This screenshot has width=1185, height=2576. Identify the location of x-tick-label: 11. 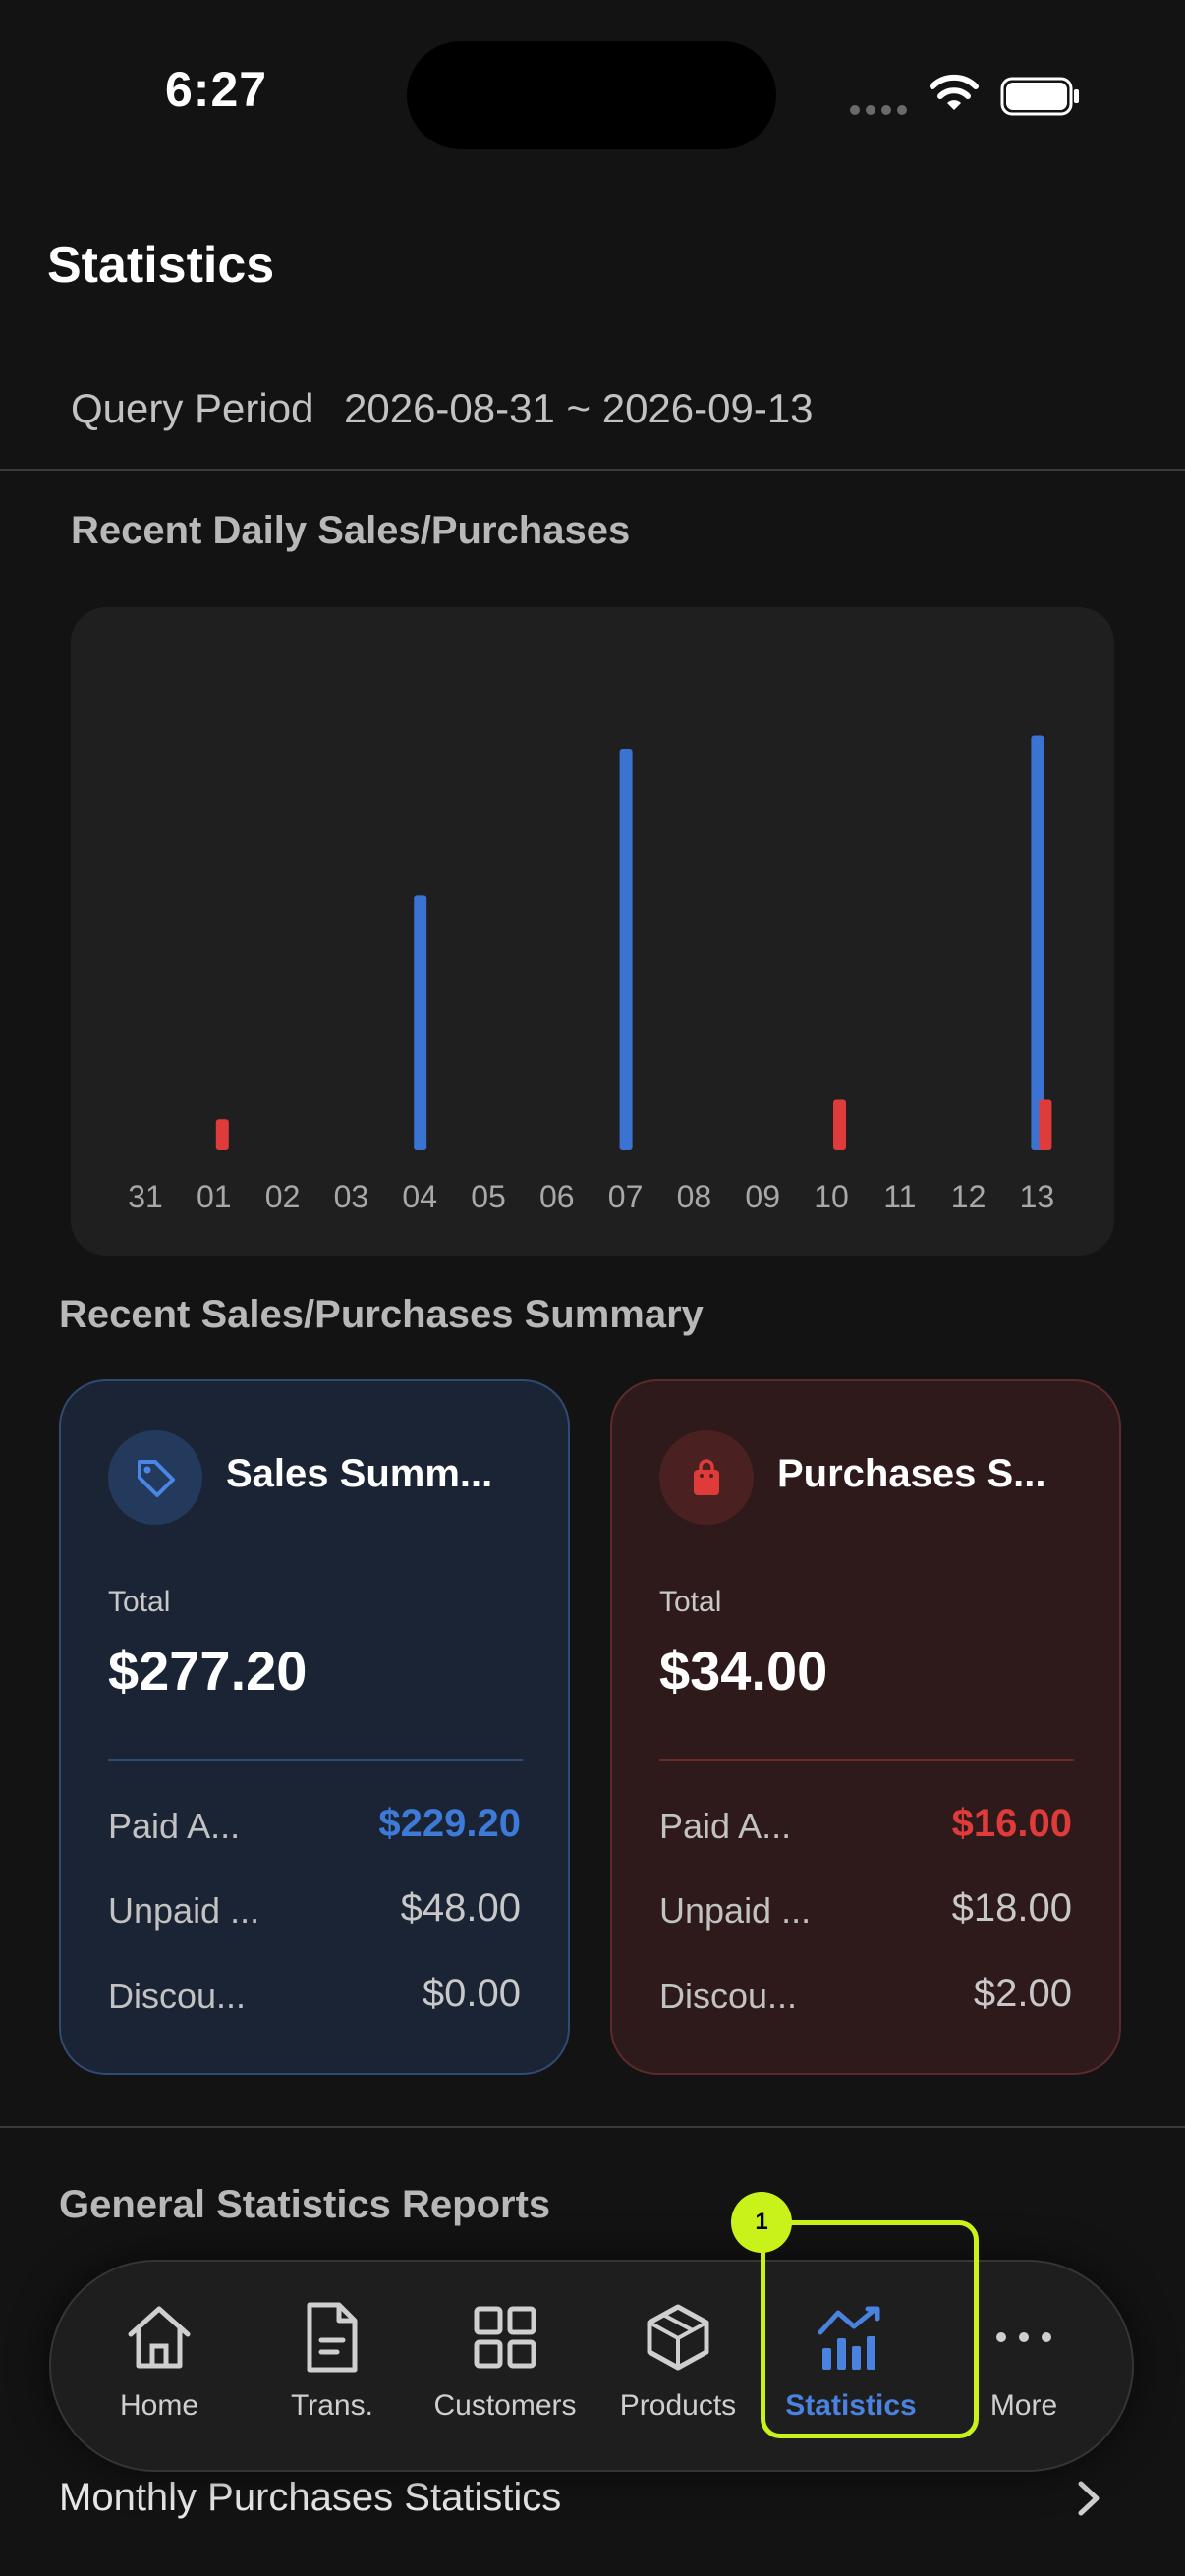
(900, 1196).